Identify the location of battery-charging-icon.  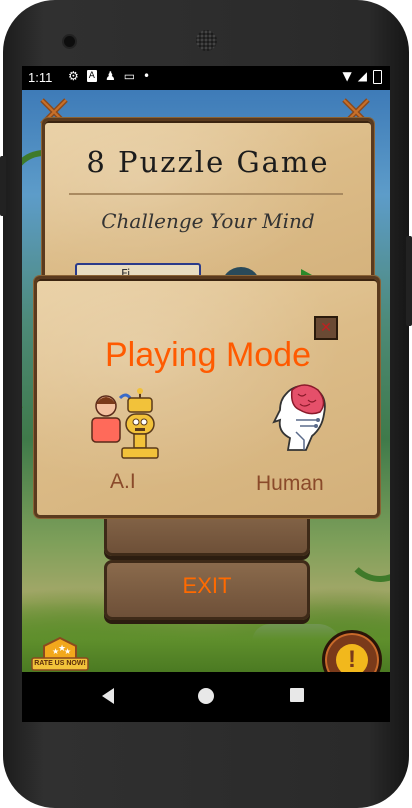
(377, 77).